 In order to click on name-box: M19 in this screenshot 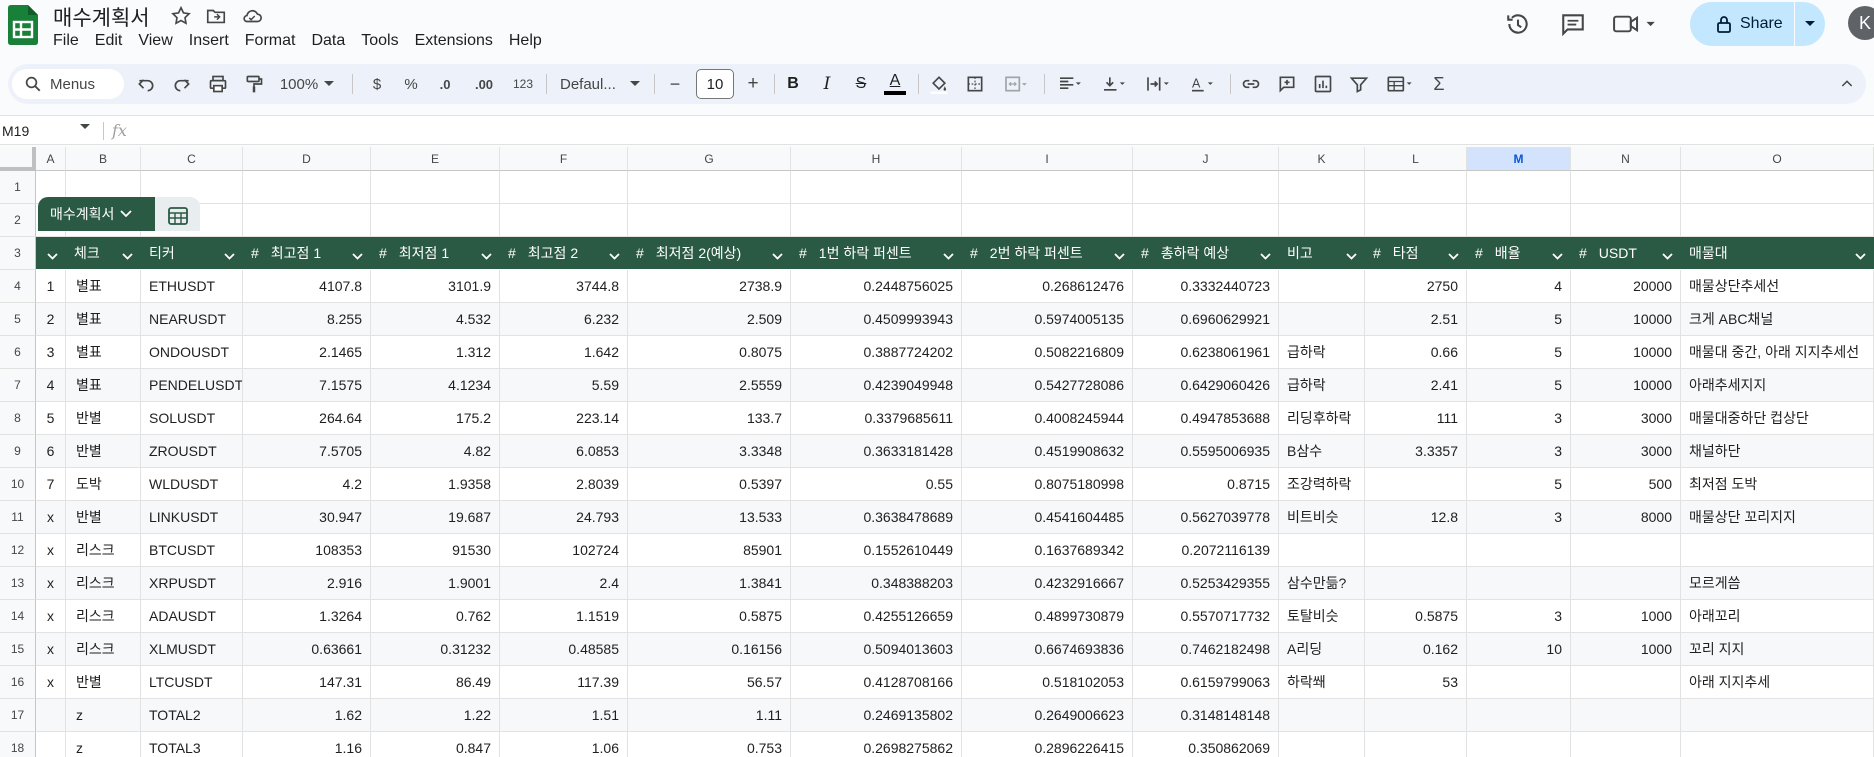, I will do `click(46, 131)`.